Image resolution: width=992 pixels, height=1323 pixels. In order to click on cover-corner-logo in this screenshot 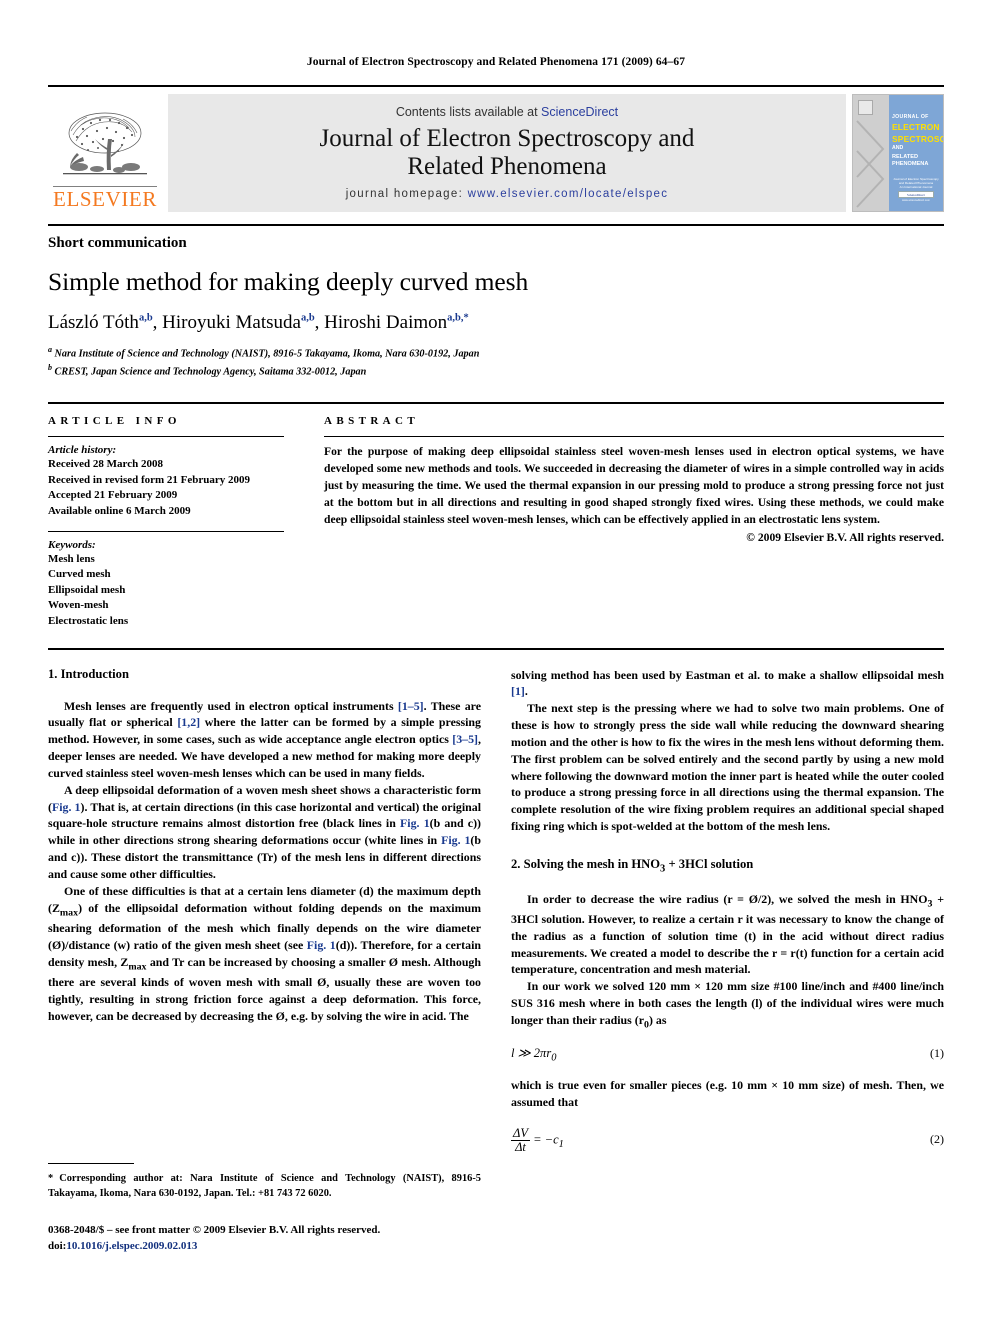, I will do `click(865, 107)`.